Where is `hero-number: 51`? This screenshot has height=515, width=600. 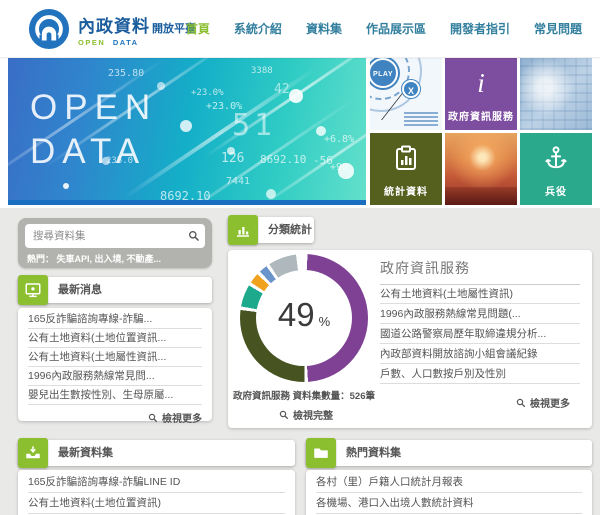 hero-number: 51 is located at coordinates (254, 125).